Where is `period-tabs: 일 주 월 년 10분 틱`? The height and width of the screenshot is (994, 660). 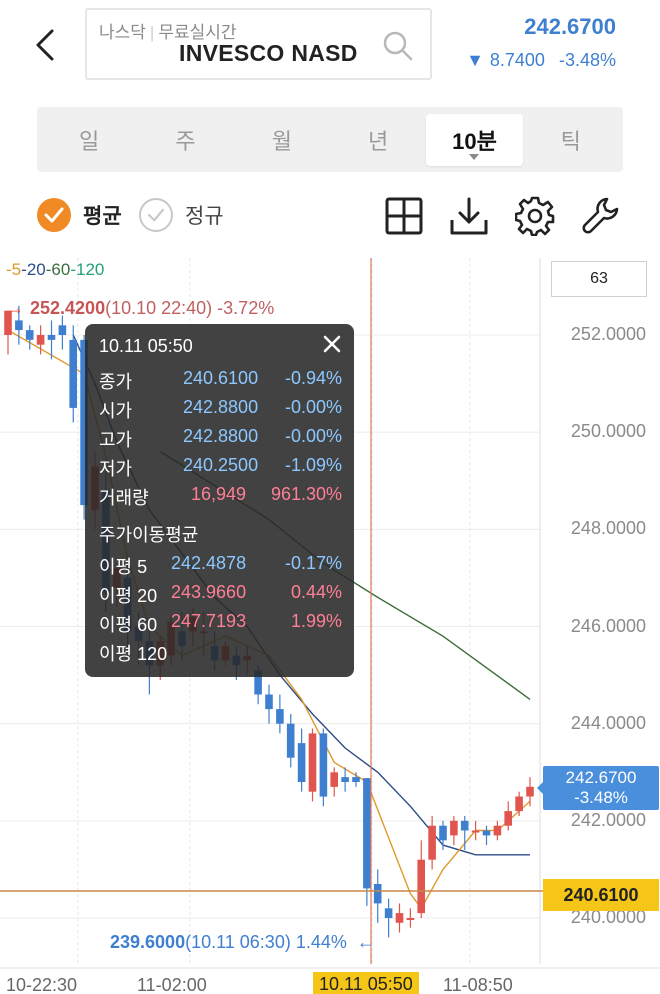 period-tabs: 일 주 월 년 10분 틱 is located at coordinates (330, 139).